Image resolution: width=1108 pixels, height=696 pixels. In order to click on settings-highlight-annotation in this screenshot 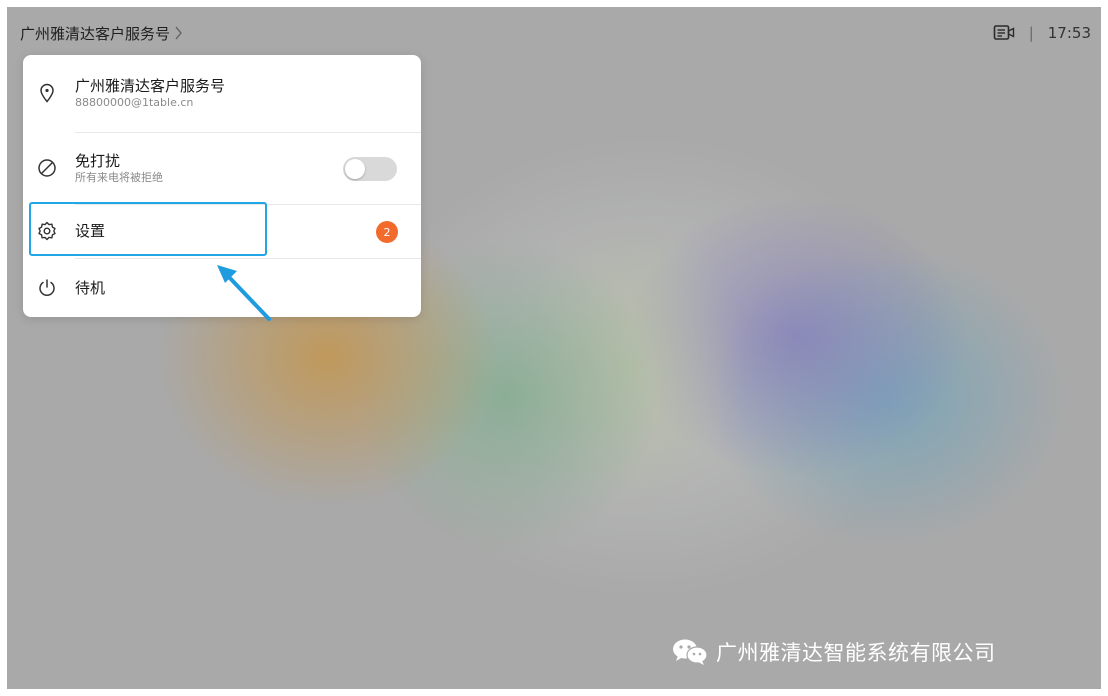, I will do `click(148, 229)`.